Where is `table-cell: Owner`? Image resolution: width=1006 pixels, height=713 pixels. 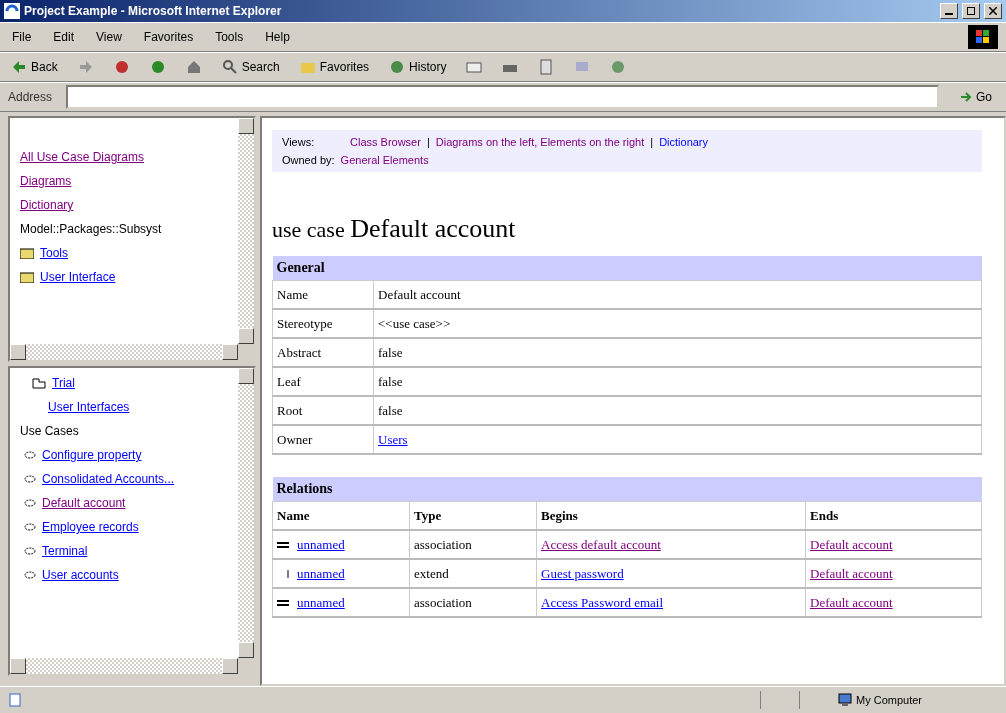 table-cell: Owner is located at coordinates (323, 439).